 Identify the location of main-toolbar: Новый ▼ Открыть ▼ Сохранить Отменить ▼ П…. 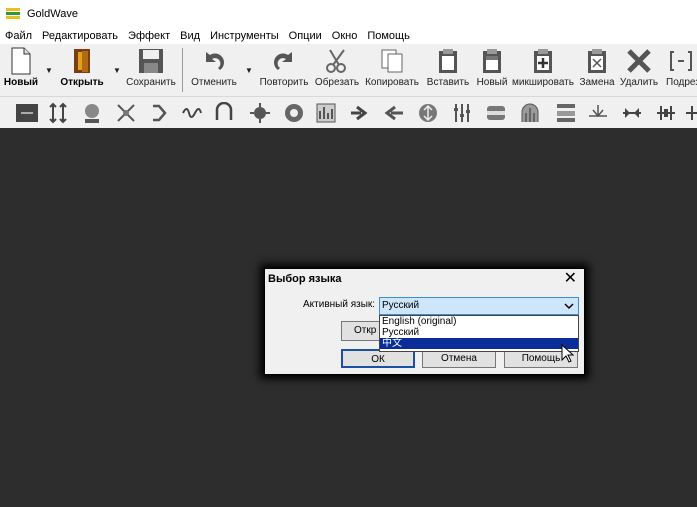
(348, 70).